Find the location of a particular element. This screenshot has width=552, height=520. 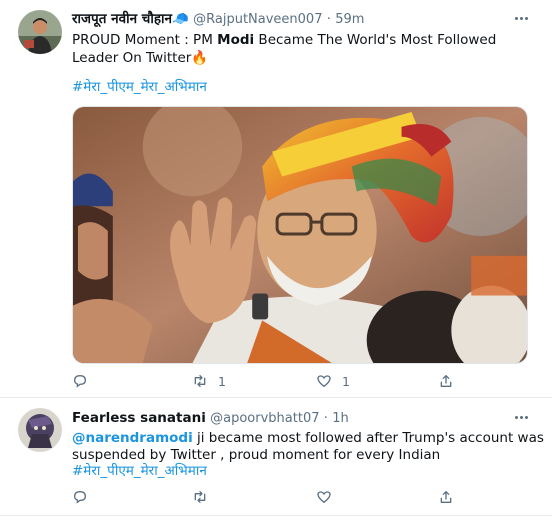

display-name: राजपूत नवीन चौहान is located at coordinates (122, 19).